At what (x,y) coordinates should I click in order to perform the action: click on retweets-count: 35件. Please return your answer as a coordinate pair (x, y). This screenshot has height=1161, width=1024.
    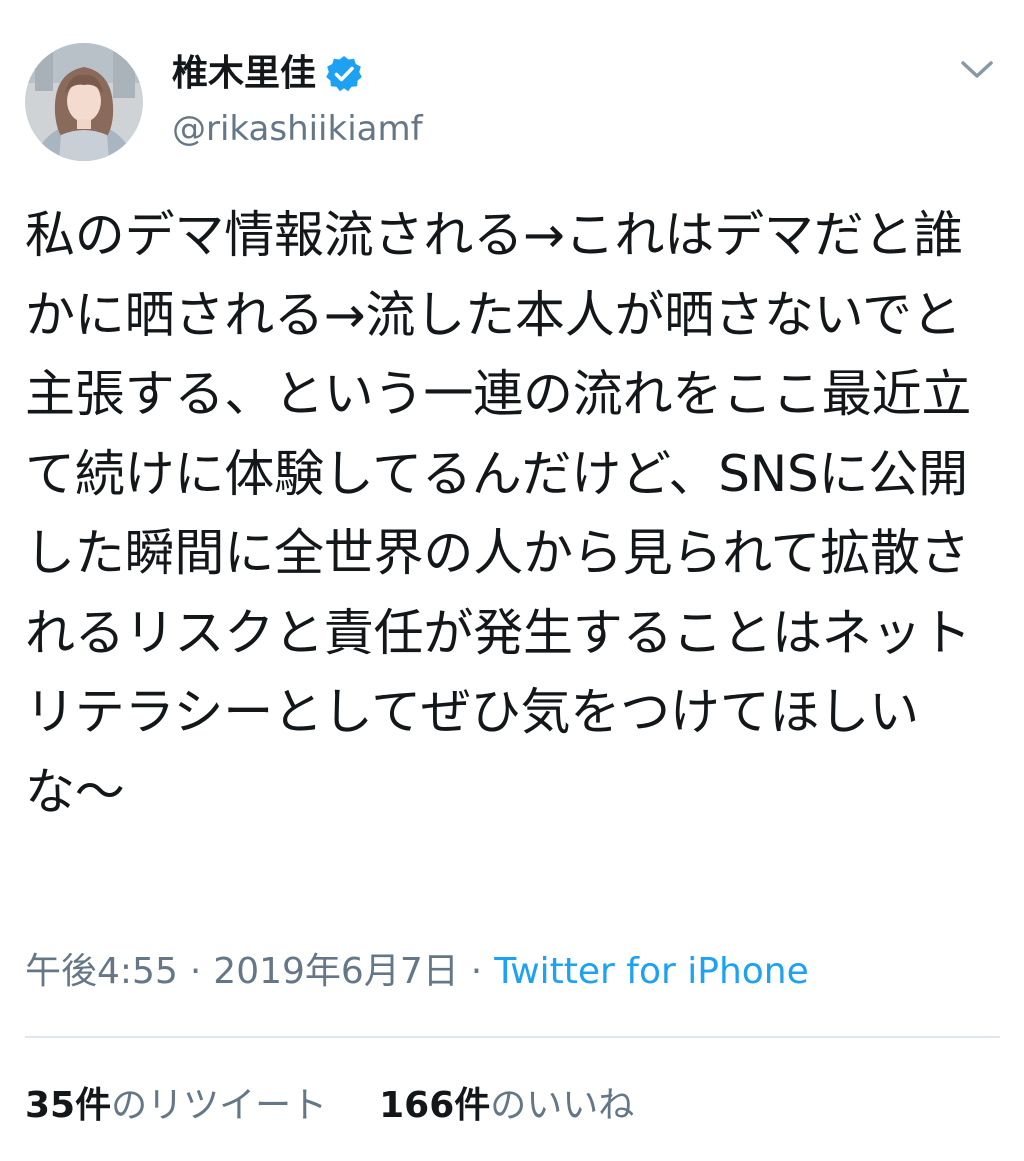
    Looking at the image, I should click on (68, 1105).